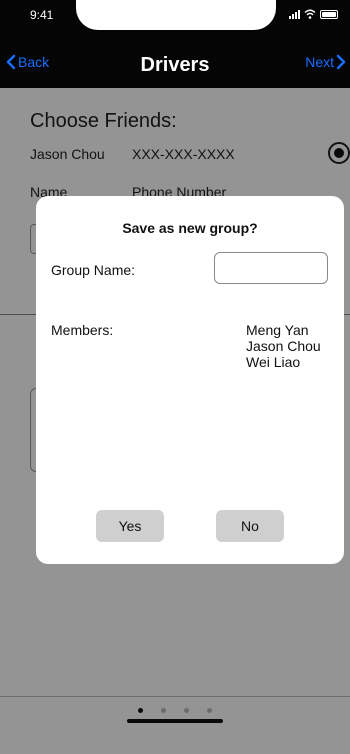 This screenshot has height=754, width=350. I want to click on members-label: Members:, so click(82, 330).